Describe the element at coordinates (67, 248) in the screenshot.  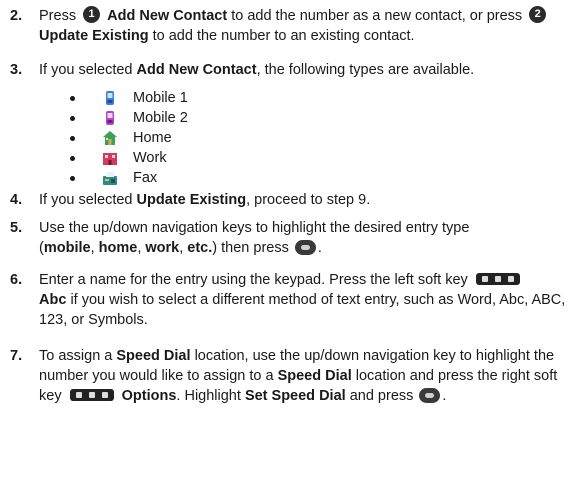
I see `entry-type-mobile: mobile` at that location.